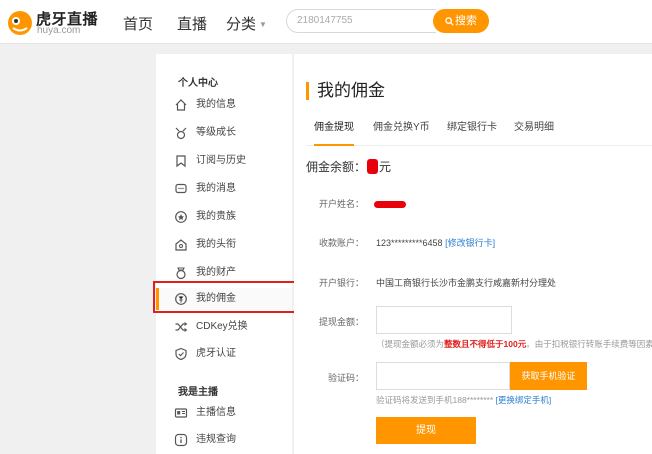 This screenshot has height=454, width=652. What do you see at coordinates (401, 133) in the screenshot?
I see `tab-exchange-ycoin: 佣金兑换Y币` at bounding box center [401, 133].